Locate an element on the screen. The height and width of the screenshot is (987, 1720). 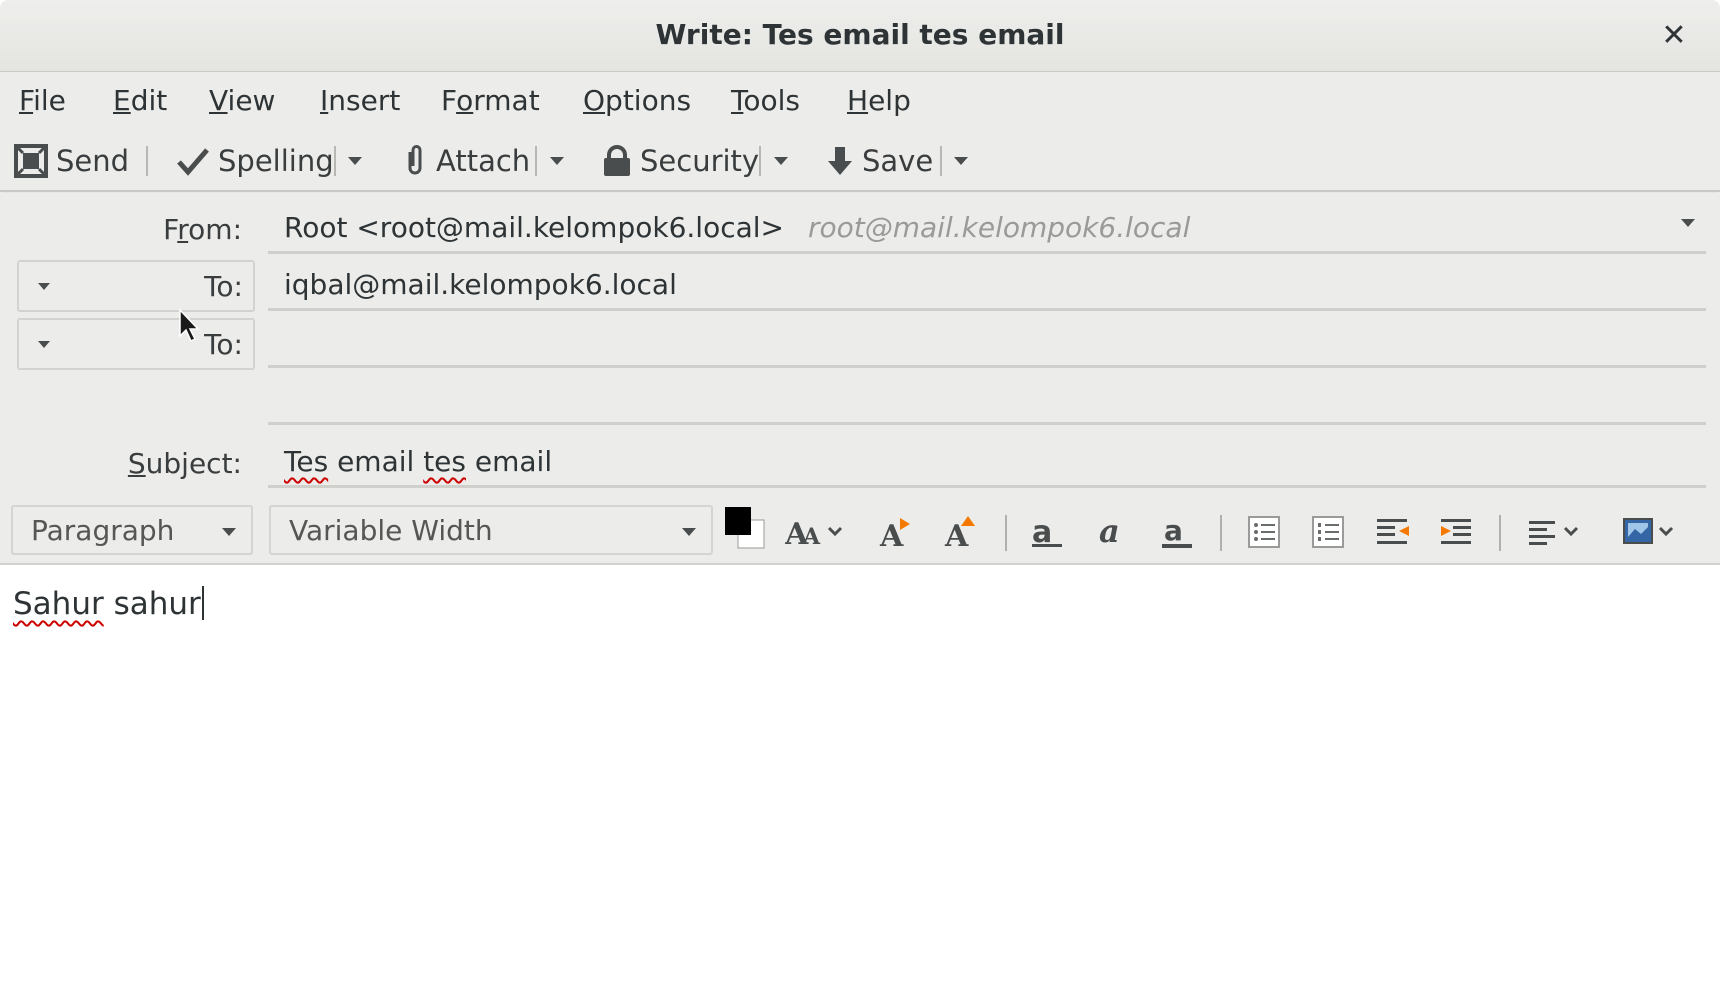
indent-button is located at coordinates (1457, 532).